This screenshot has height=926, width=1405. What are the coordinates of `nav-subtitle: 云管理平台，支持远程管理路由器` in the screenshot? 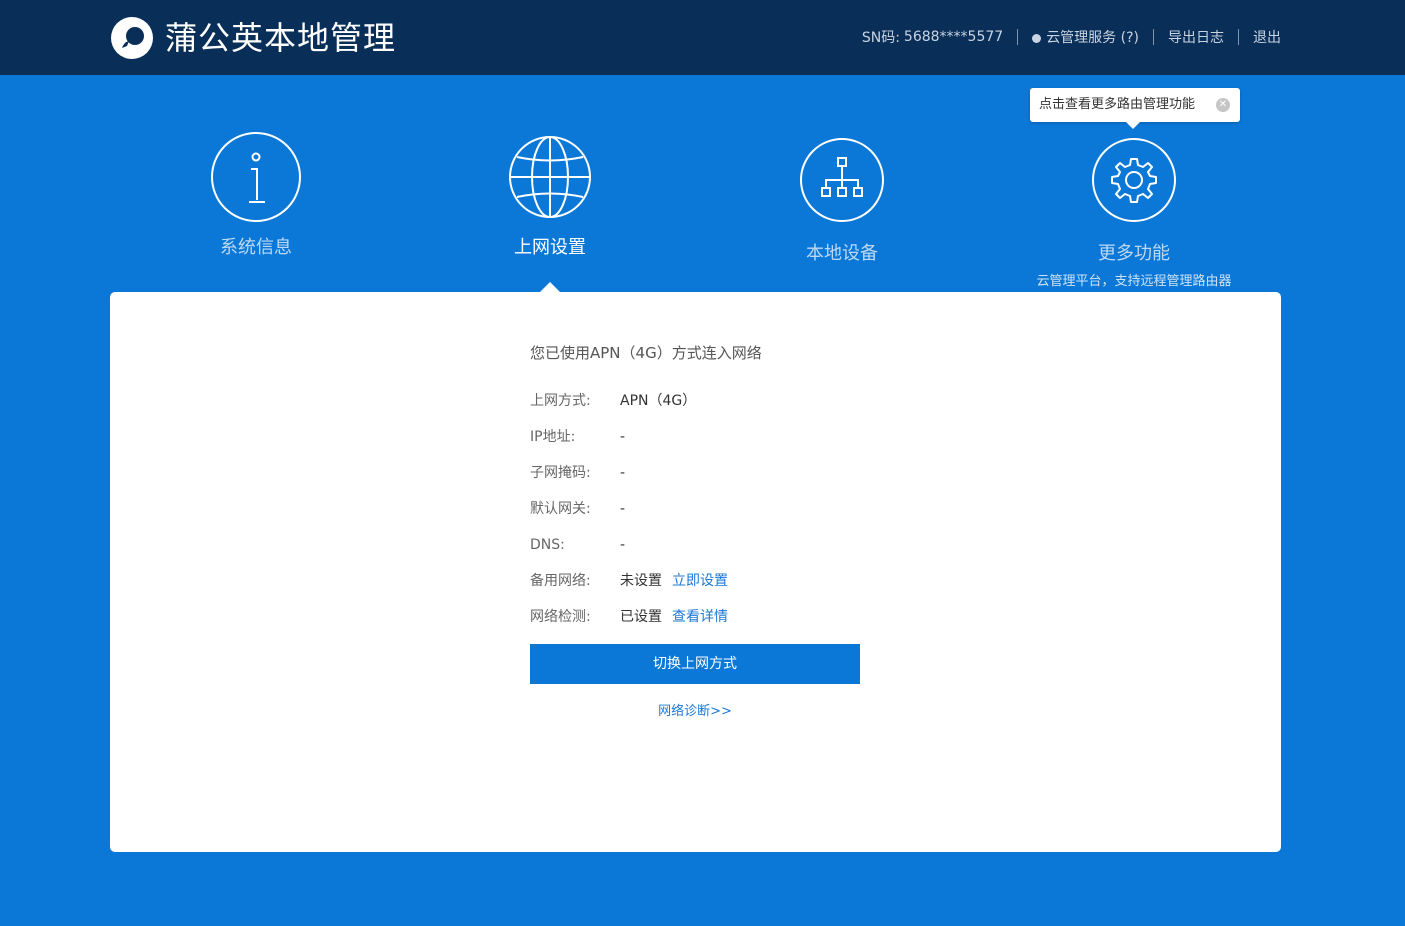 It's located at (1134, 281).